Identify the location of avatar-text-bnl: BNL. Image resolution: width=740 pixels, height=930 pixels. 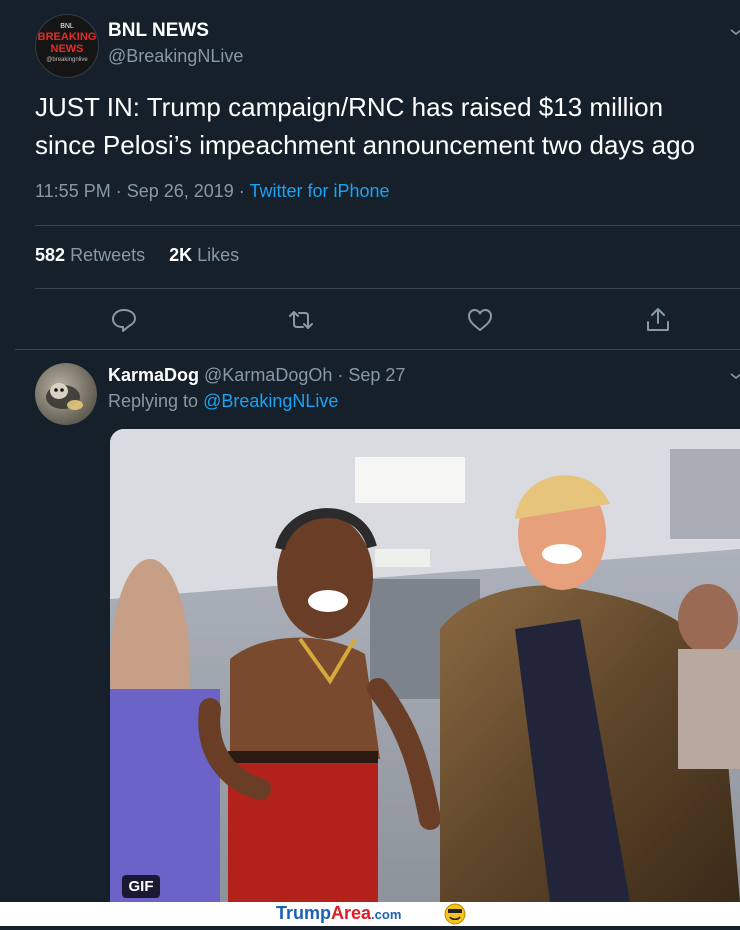
(67, 26).